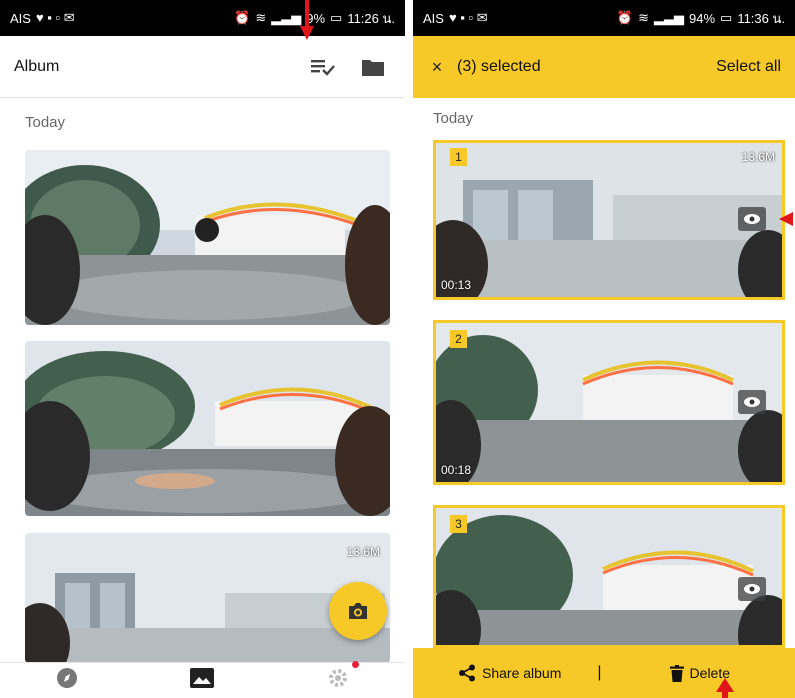  What do you see at coordinates (467, 673) in the screenshot?
I see `share-icon` at bounding box center [467, 673].